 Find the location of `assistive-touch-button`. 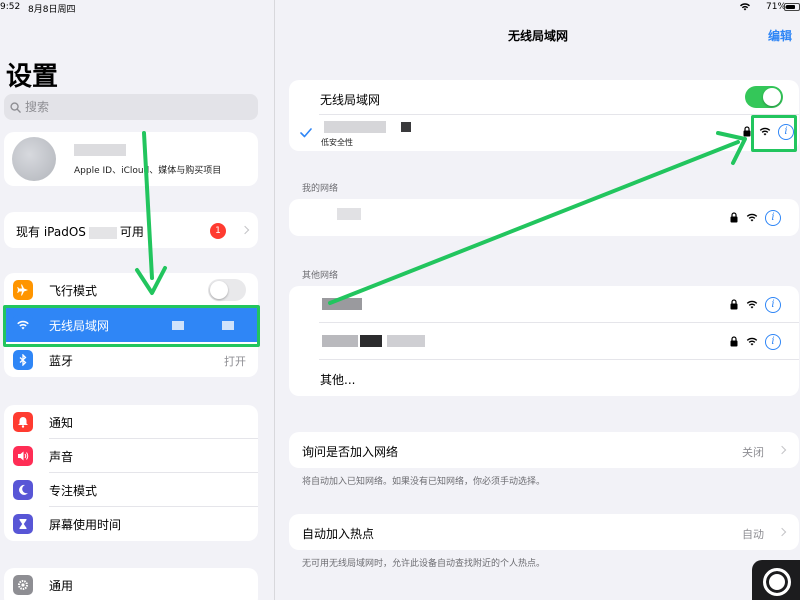

assistive-touch-button is located at coordinates (776, 580).